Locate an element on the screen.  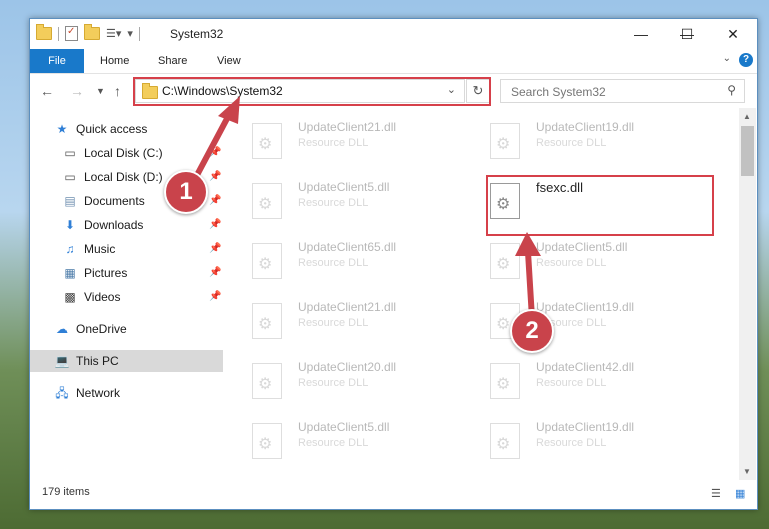
step-1-badge: 1 is located at coordinates (186, 192).